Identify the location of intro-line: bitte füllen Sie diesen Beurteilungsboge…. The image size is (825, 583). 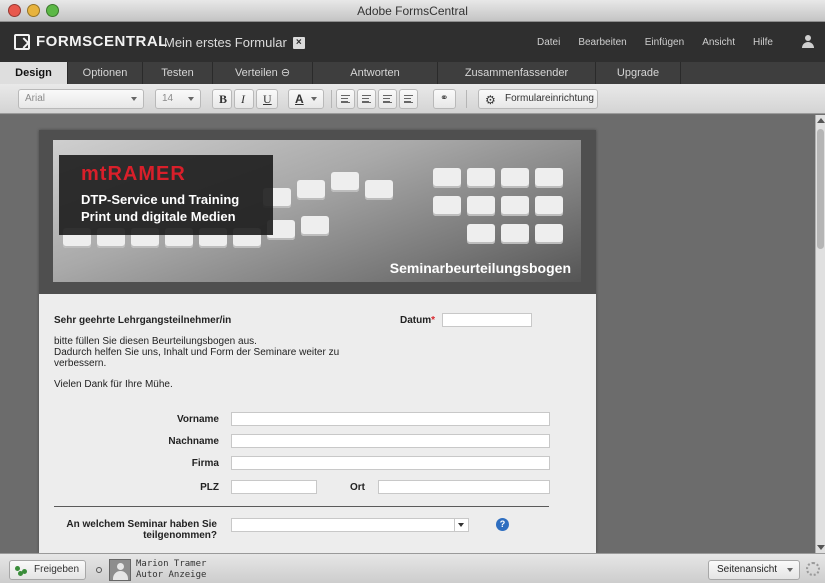
(155, 341).